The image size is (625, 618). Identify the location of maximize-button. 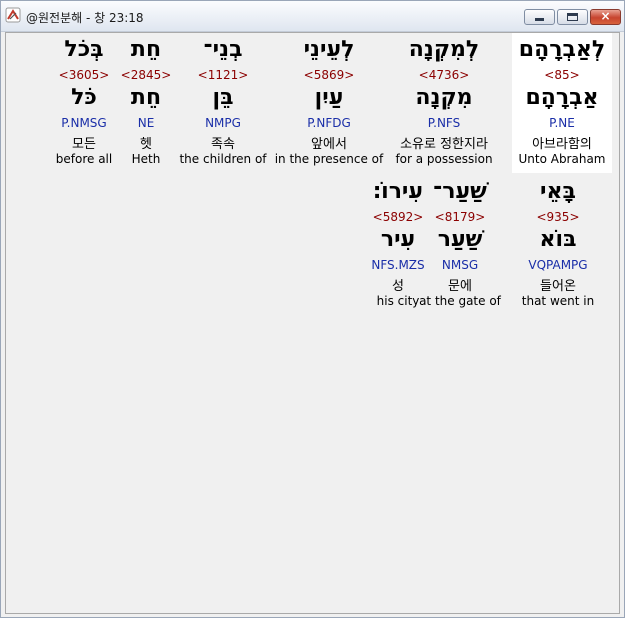
(572, 17).